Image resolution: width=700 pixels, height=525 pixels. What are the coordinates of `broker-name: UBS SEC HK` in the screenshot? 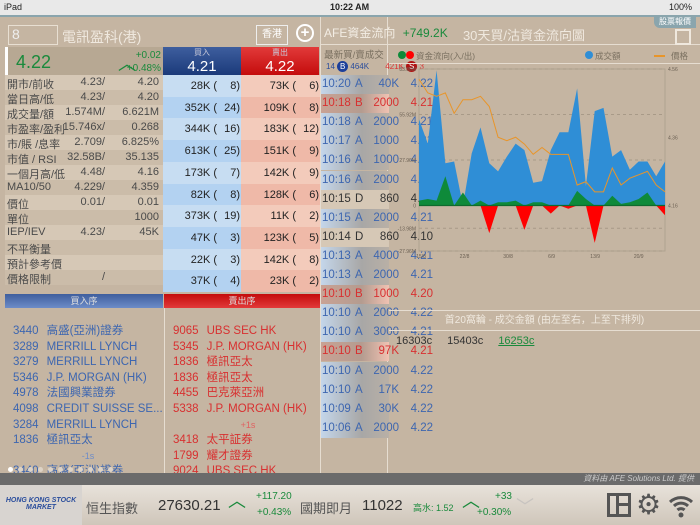 It's located at (241, 331).